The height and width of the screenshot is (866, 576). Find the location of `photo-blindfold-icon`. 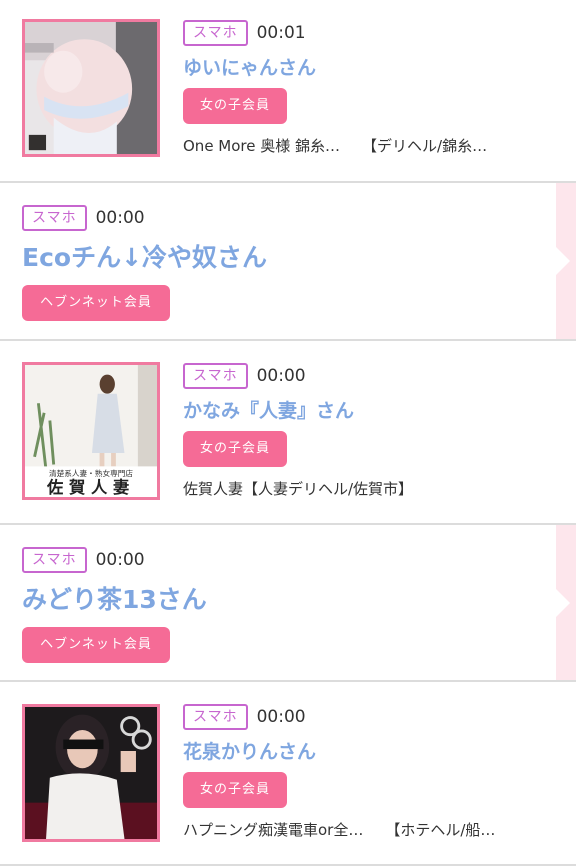

photo-blindfold-icon is located at coordinates (91, 773).